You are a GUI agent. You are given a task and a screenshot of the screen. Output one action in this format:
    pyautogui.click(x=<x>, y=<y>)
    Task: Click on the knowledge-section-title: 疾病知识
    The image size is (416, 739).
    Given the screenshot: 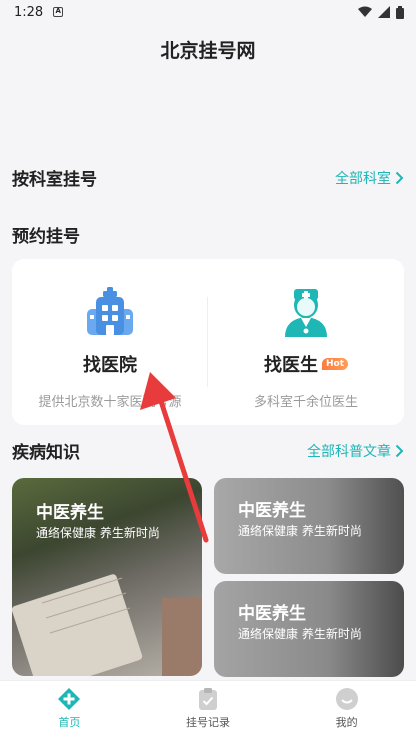 What is the action you would take?
    pyautogui.click(x=46, y=453)
    